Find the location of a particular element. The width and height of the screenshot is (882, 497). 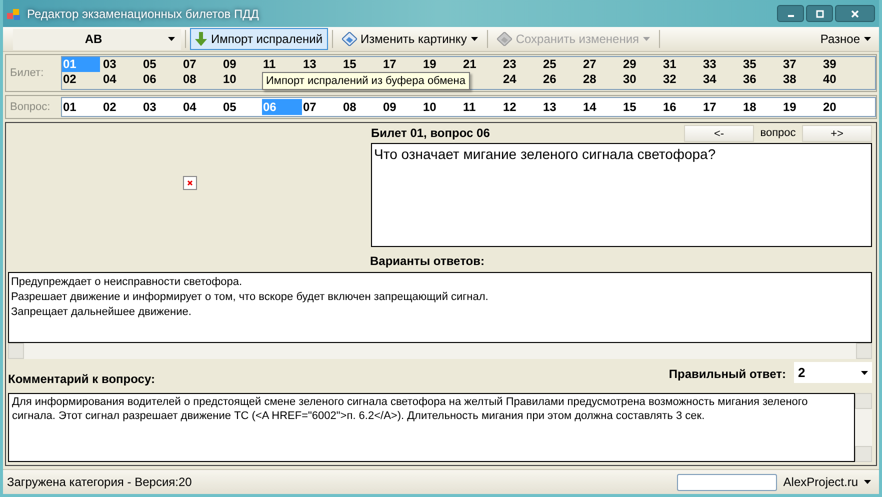

ticket-number: 36 is located at coordinates (761, 79).